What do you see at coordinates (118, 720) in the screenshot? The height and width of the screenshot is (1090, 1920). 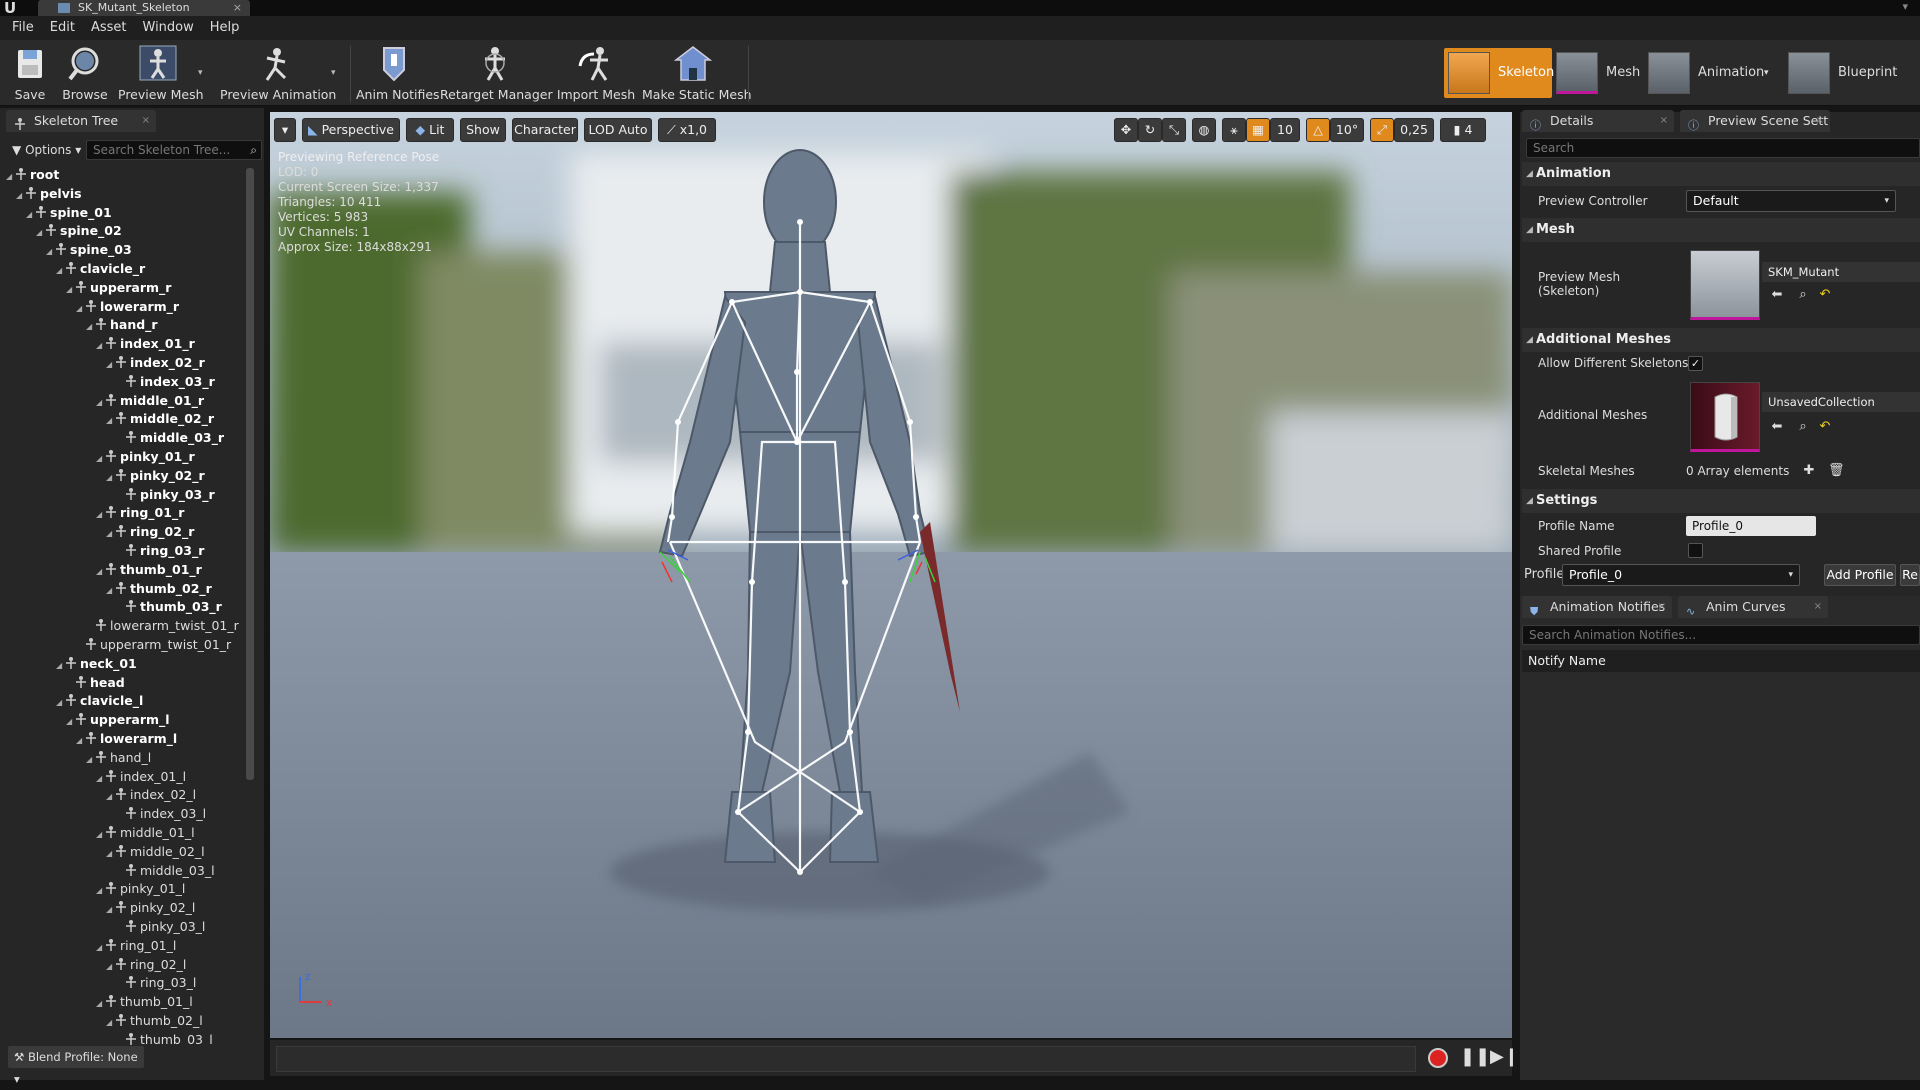 I see `bone-row: ◢ upperarm_l` at bounding box center [118, 720].